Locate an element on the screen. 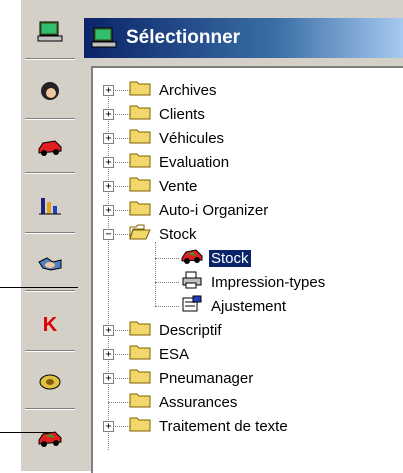 Image resolution: width=403 pixels, height=473 pixels. handshake-icon is located at coordinates (50, 264).